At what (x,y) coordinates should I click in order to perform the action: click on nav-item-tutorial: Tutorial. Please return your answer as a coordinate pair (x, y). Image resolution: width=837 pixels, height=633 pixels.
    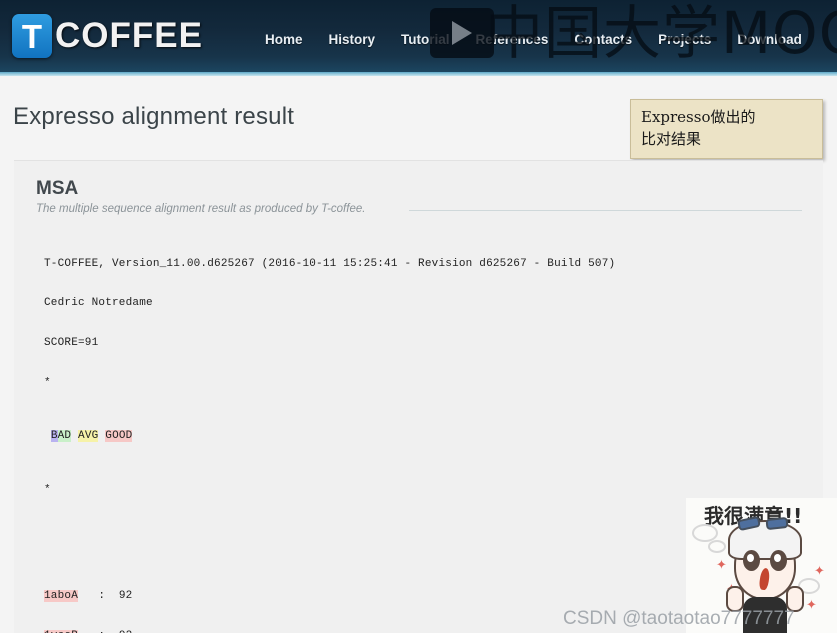
    Looking at the image, I should click on (425, 39).